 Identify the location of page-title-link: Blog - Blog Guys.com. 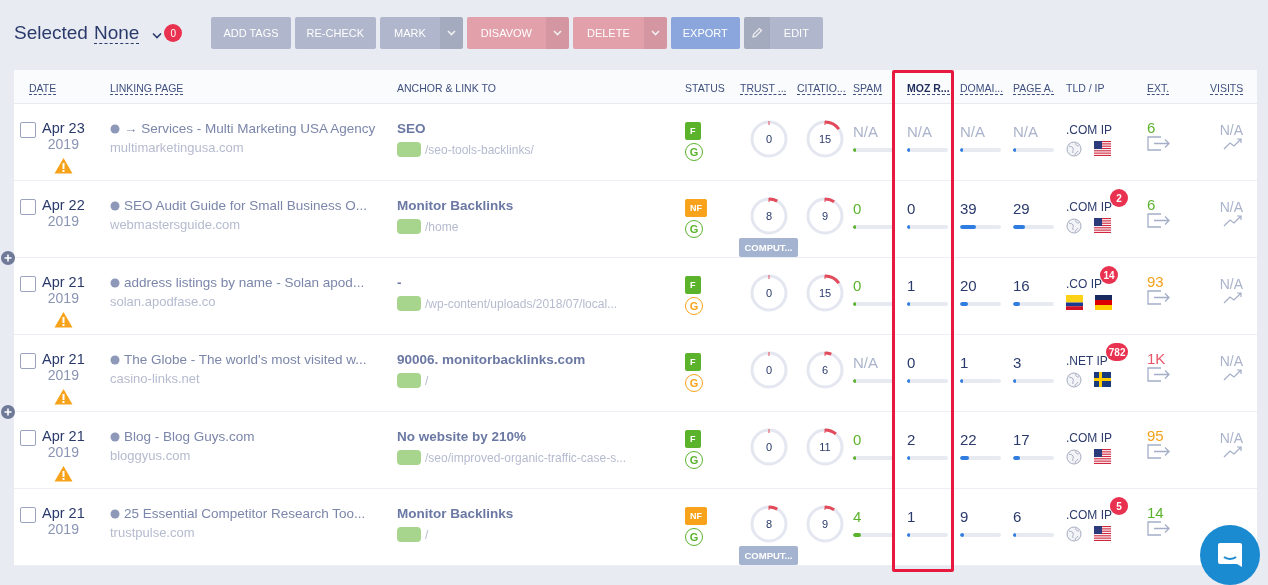
(189, 436).